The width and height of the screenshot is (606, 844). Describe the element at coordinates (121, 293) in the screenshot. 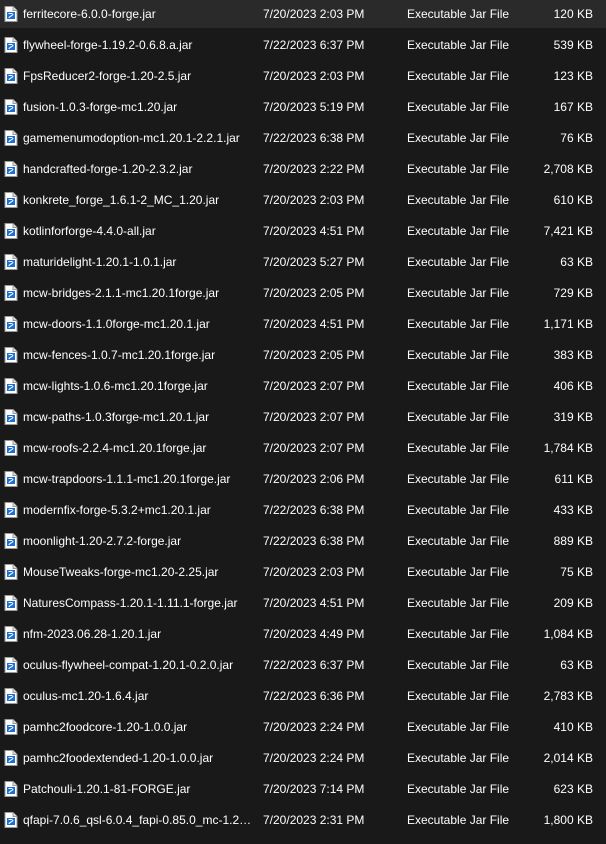

I see `file-name: mcw-bridges-2.1.1-mc1.20.1forge.jar` at that location.